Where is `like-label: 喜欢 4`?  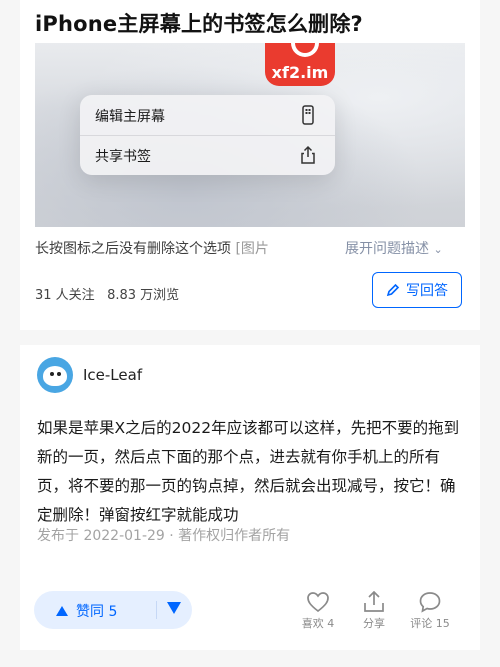 like-label: 喜欢 4 is located at coordinates (318, 623).